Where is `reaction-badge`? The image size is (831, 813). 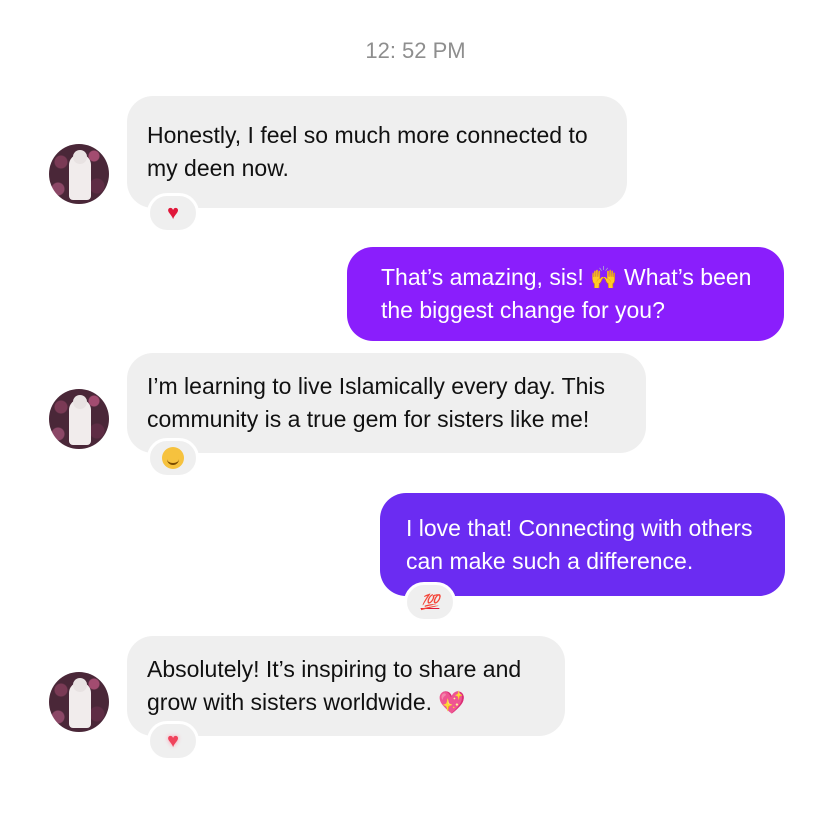
reaction-badge is located at coordinates (173, 458).